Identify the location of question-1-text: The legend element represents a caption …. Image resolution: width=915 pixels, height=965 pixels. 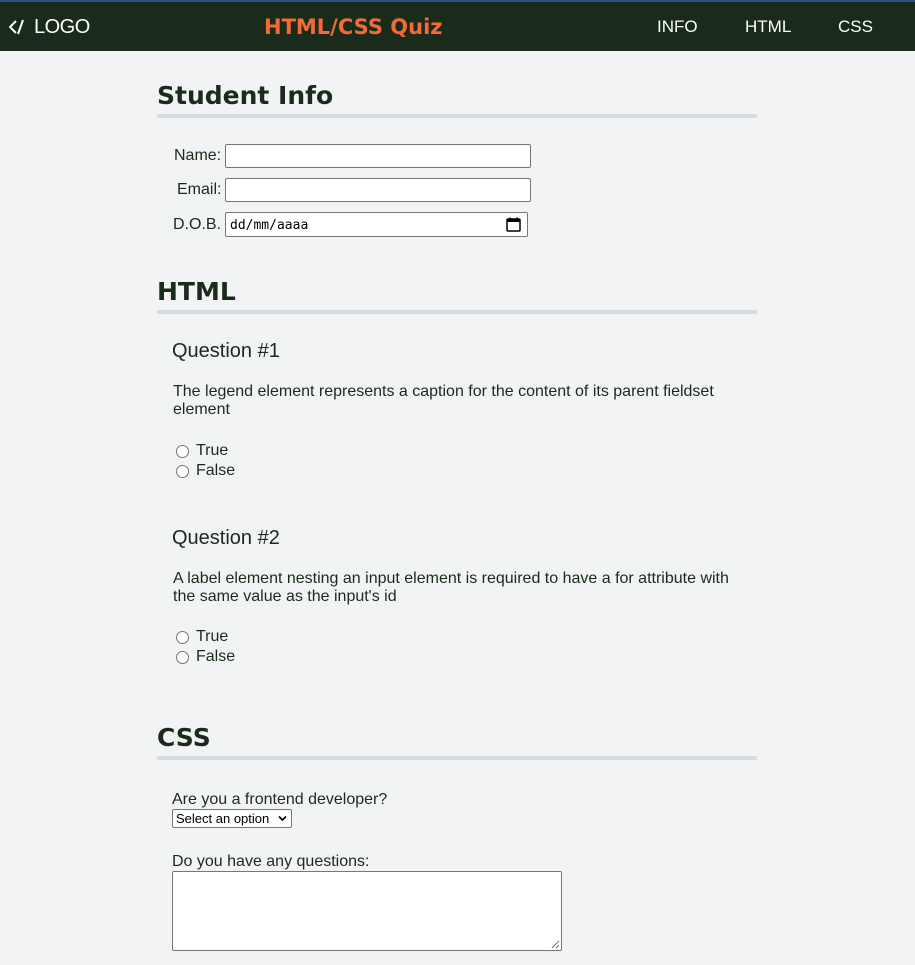
(443, 400).